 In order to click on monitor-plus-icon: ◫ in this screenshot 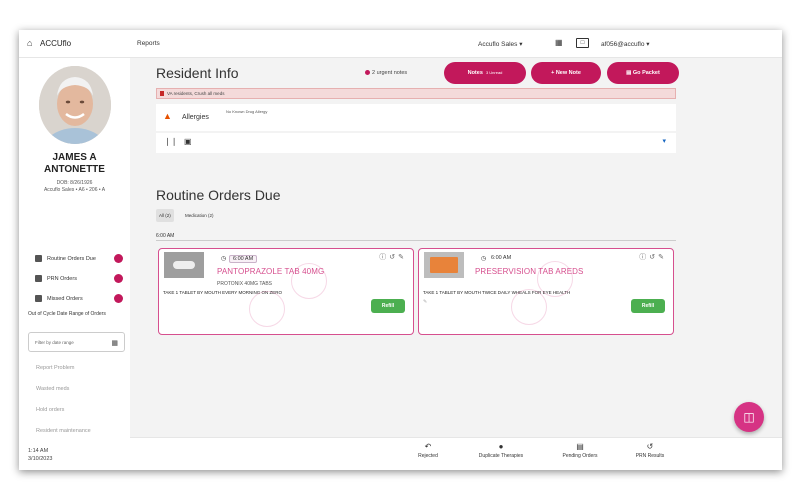, I will do `click(749, 417)`.